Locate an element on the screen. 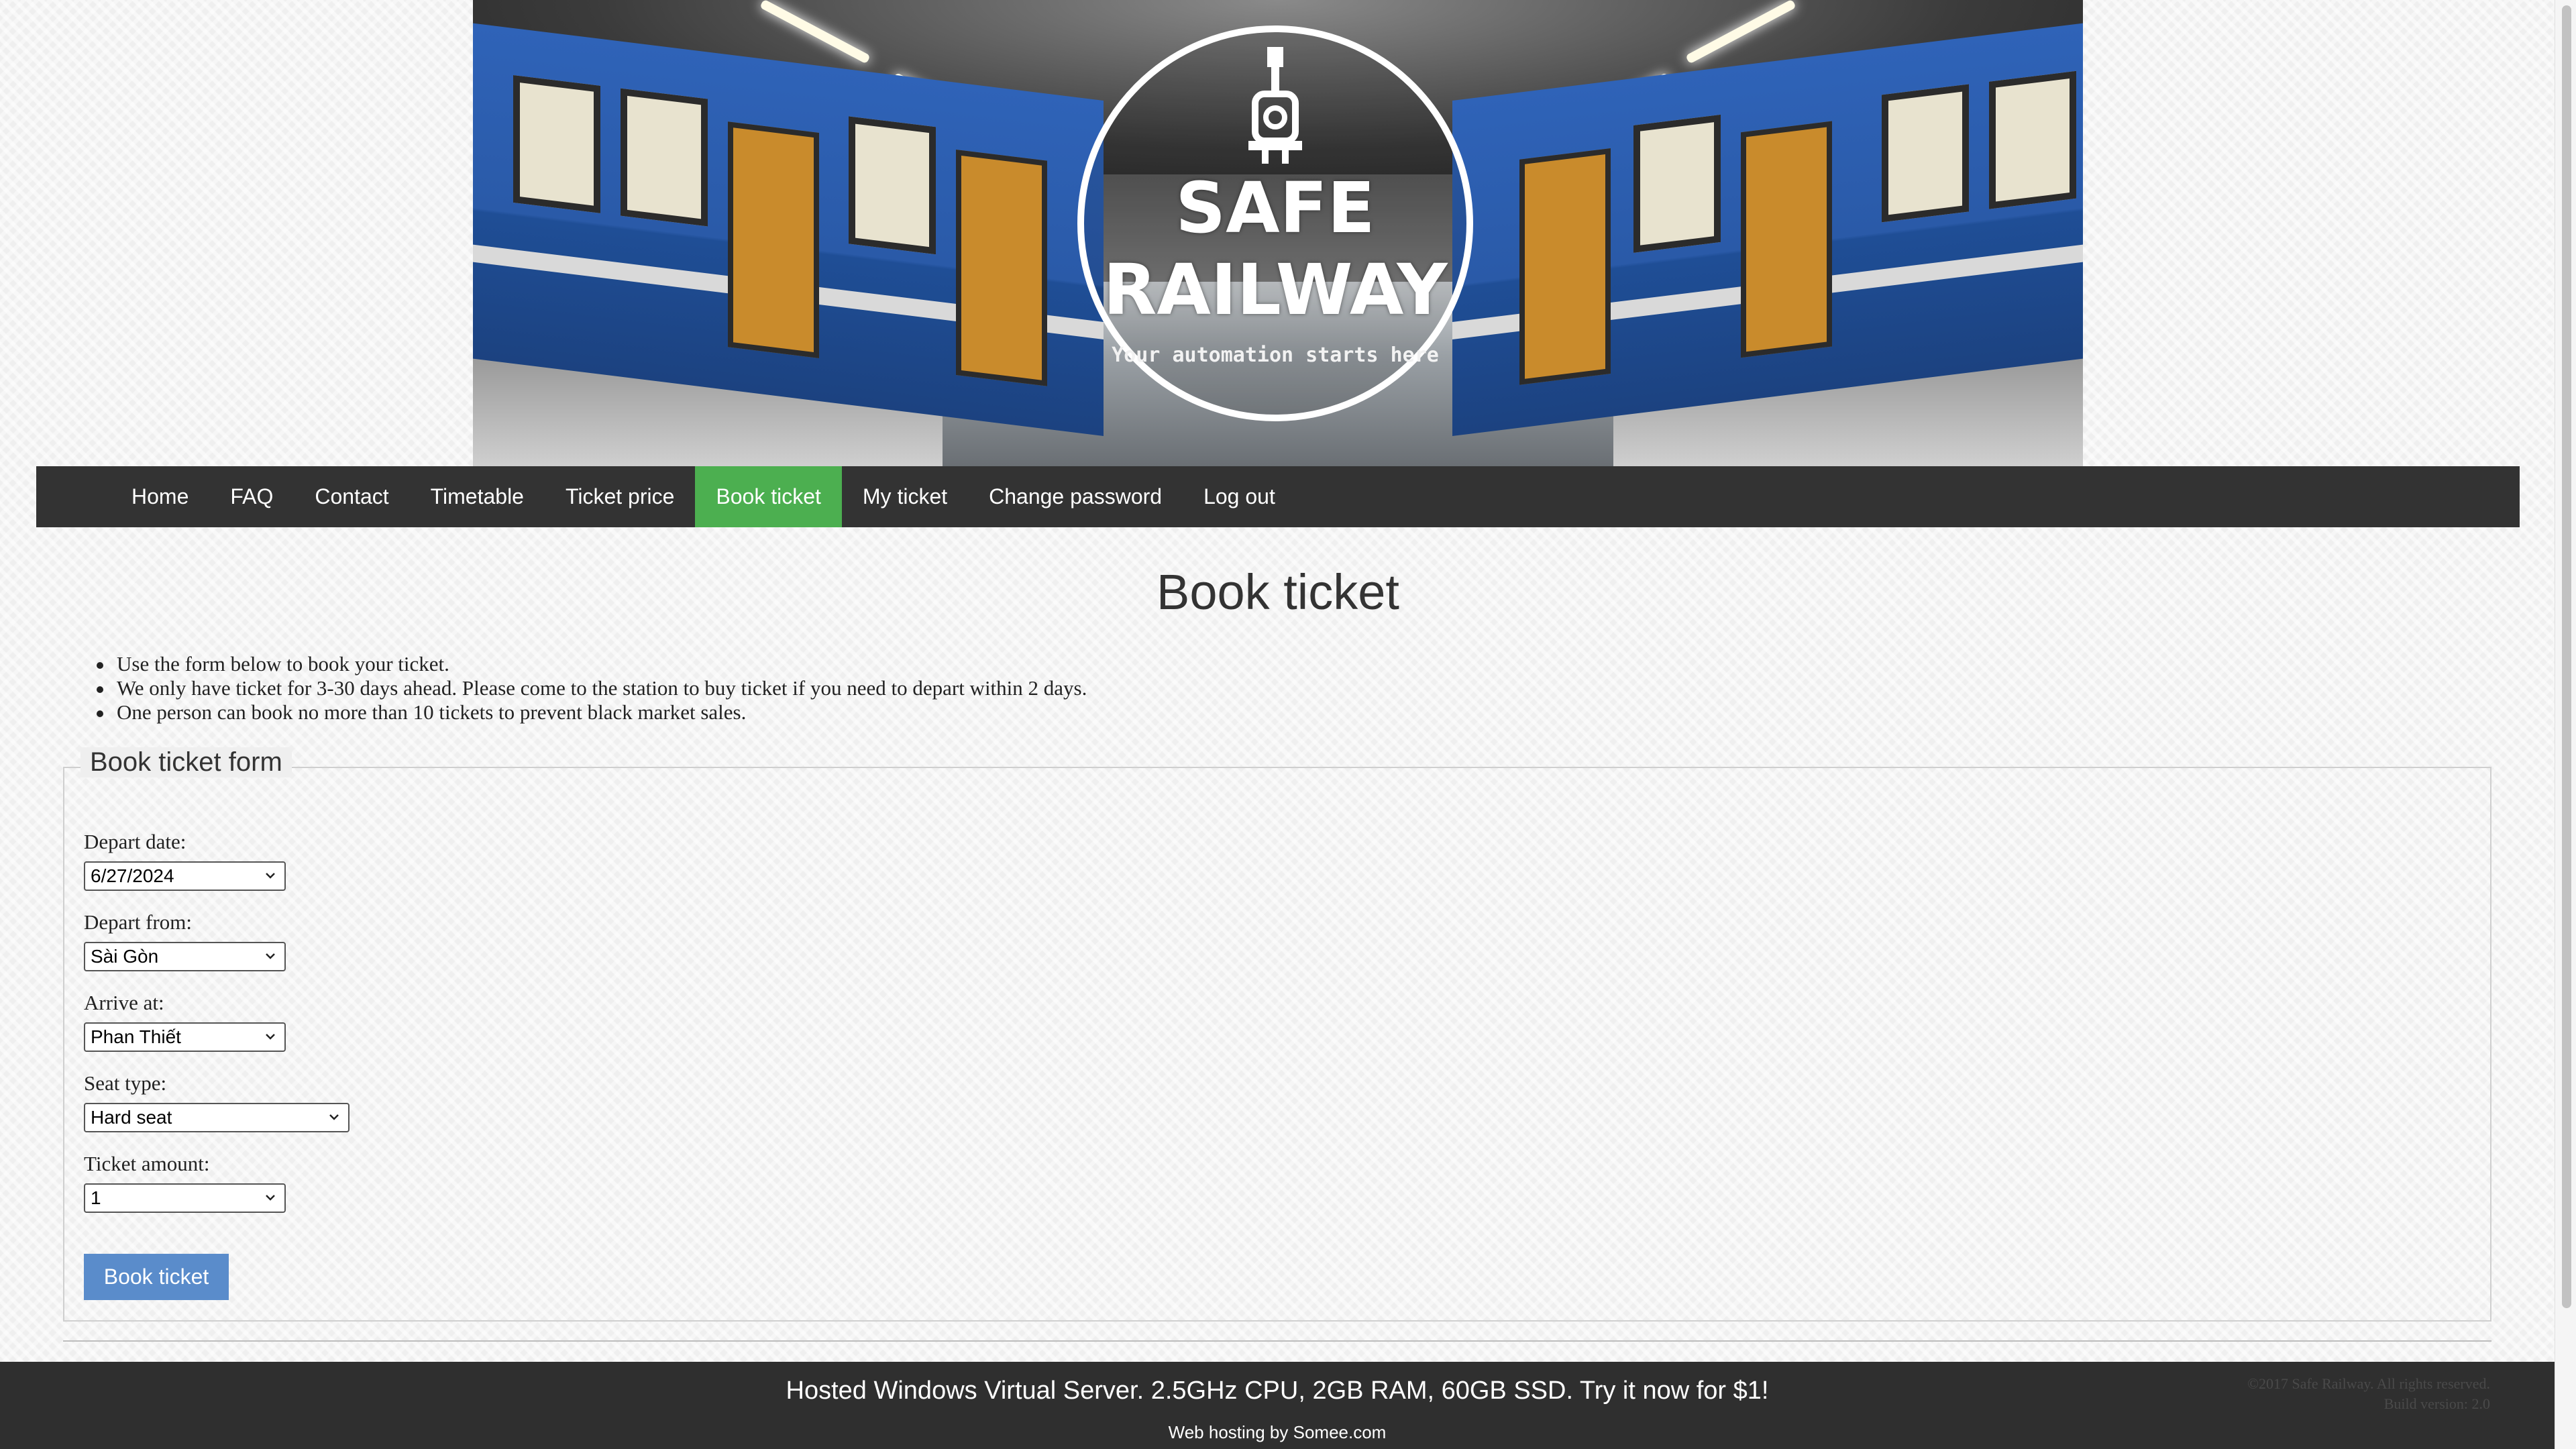 The image size is (2576, 1449). hosting-credit-link: Web hosting by Somee.com is located at coordinates (1277, 1432).